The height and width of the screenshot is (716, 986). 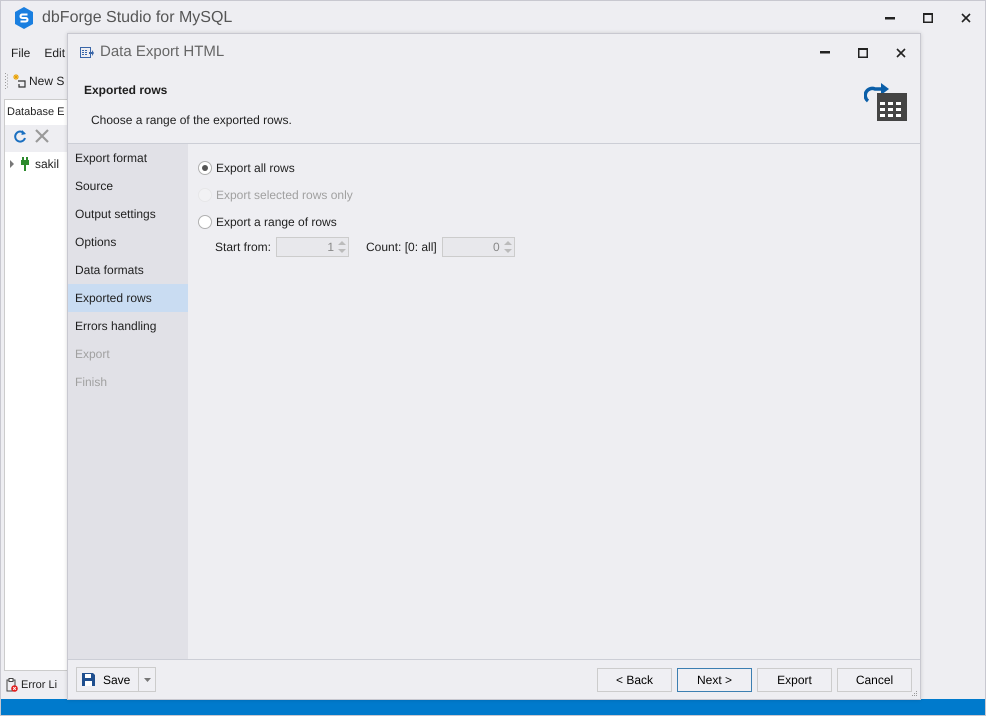 What do you see at coordinates (24, 18) in the screenshot?
I see `app-logo-icon` at bounding box center [24, 18].